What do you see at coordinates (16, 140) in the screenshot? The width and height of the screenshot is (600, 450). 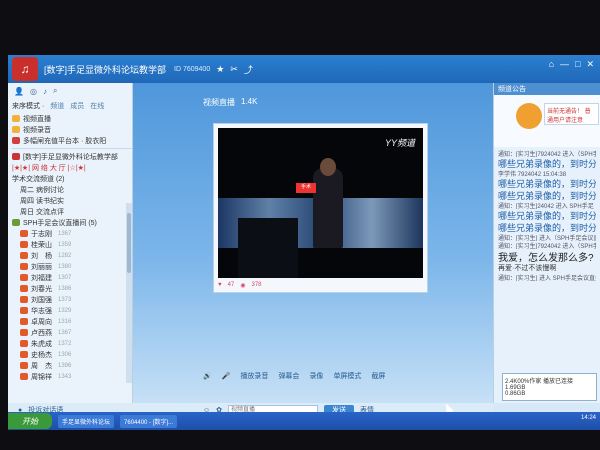 I see `gift-icon` at bounding box center [16, 140].